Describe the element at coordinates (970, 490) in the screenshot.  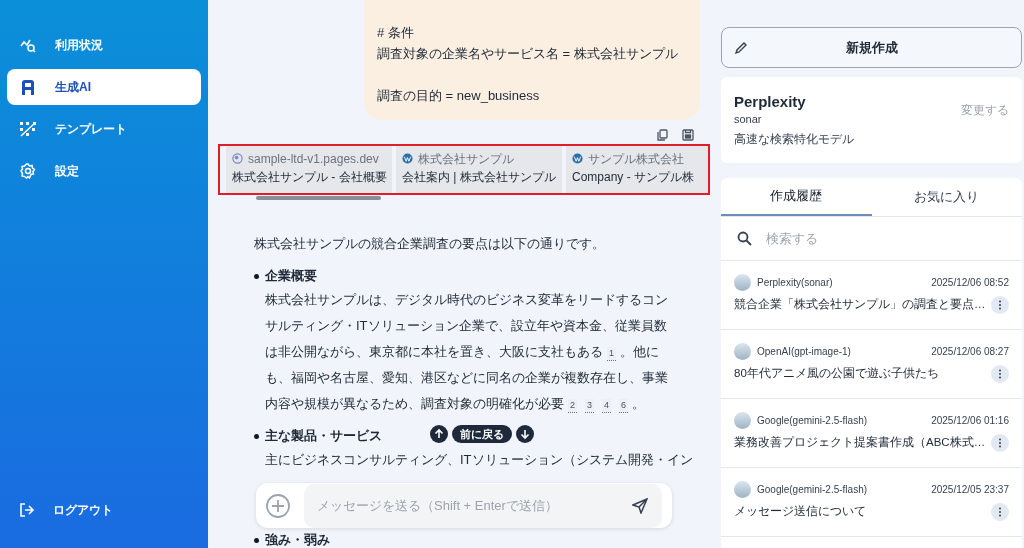
I see `history-date: 2025/12/05 23:37` at that location.